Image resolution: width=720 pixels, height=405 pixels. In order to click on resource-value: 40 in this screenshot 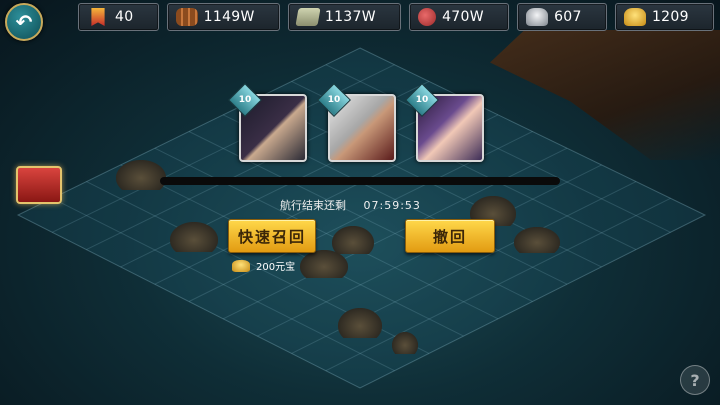, I will do `click(124, 17)`.